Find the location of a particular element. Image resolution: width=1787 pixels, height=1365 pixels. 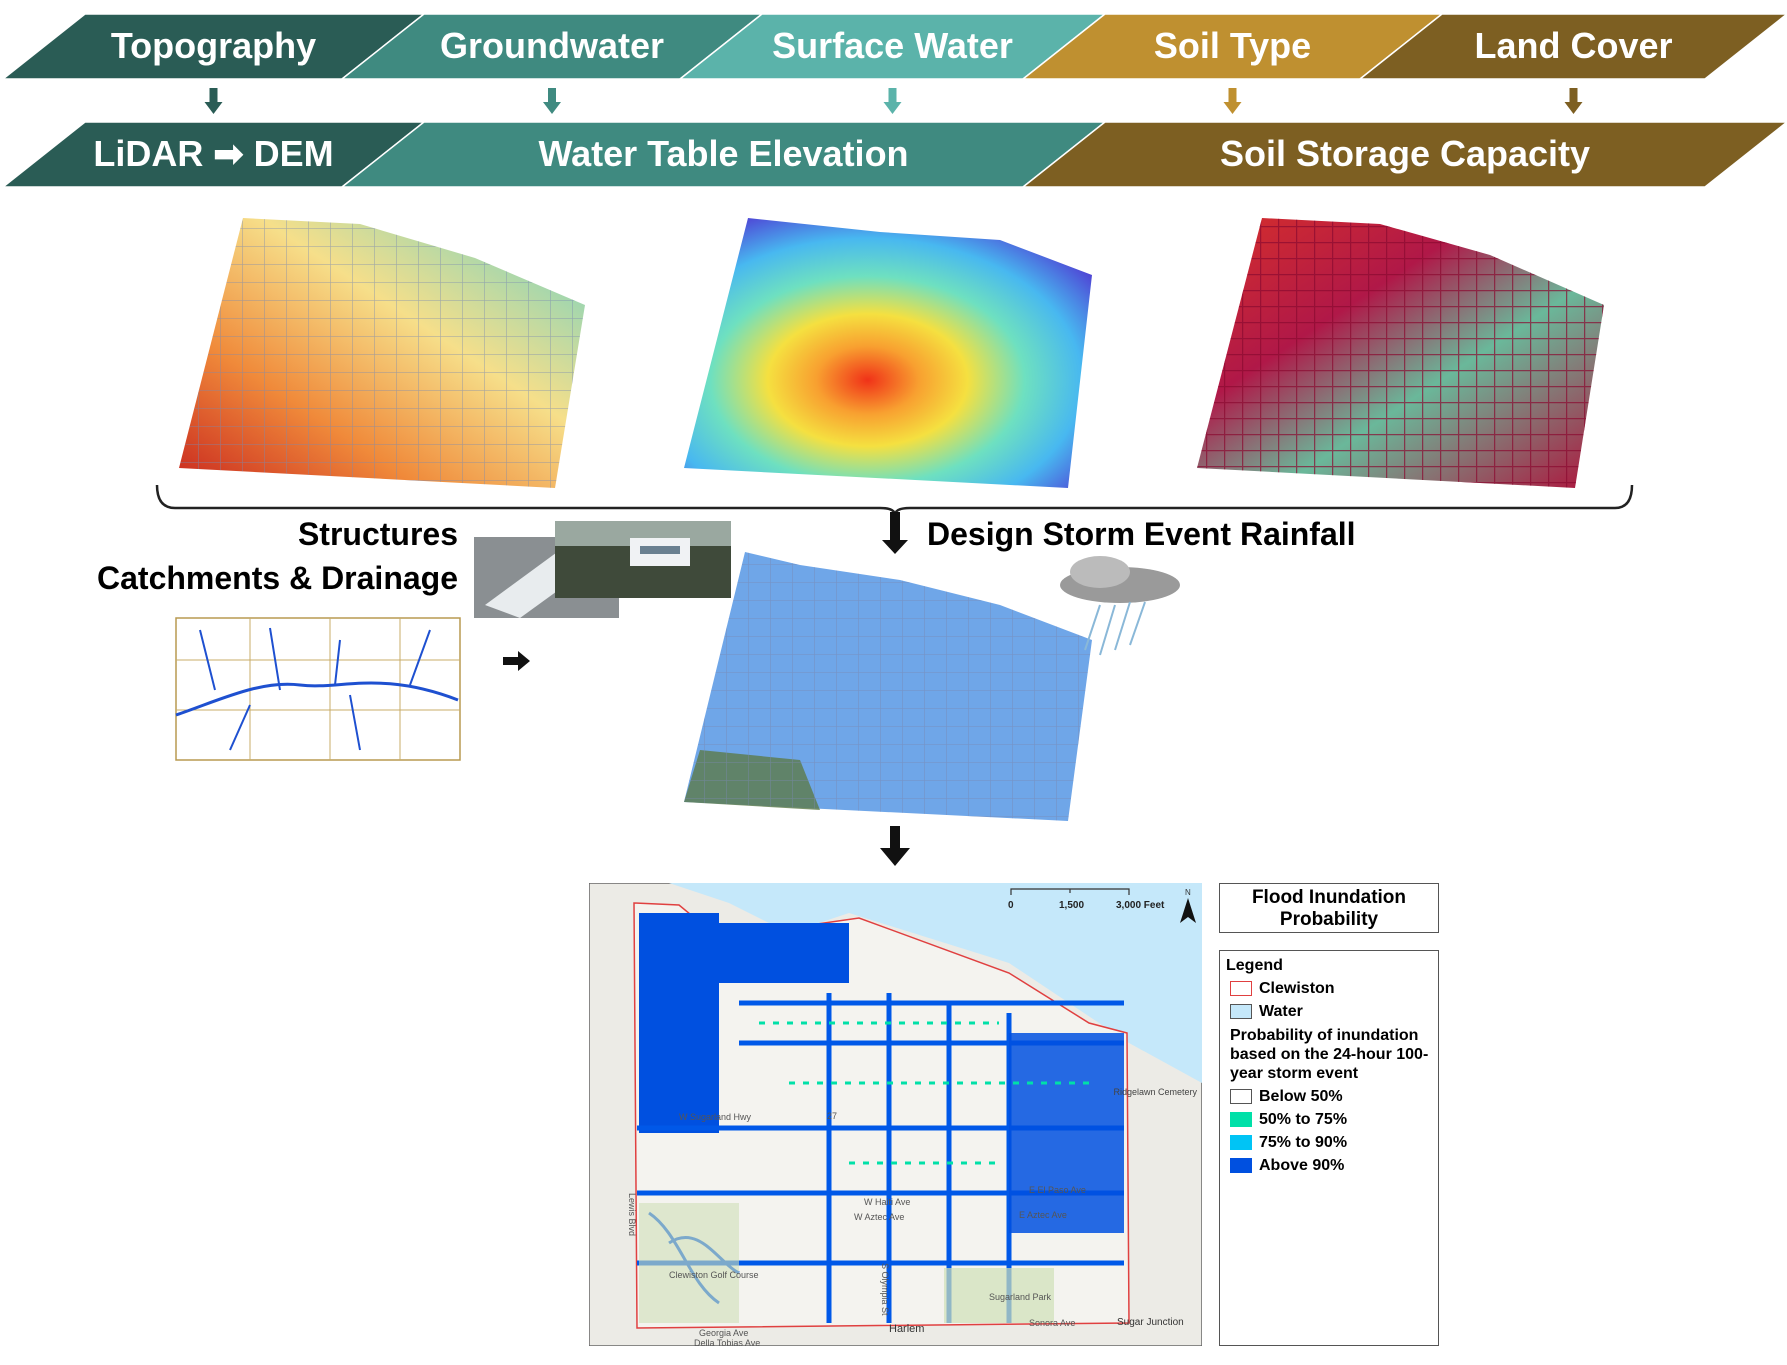

structure-photos is located at coordinates (602, 569).